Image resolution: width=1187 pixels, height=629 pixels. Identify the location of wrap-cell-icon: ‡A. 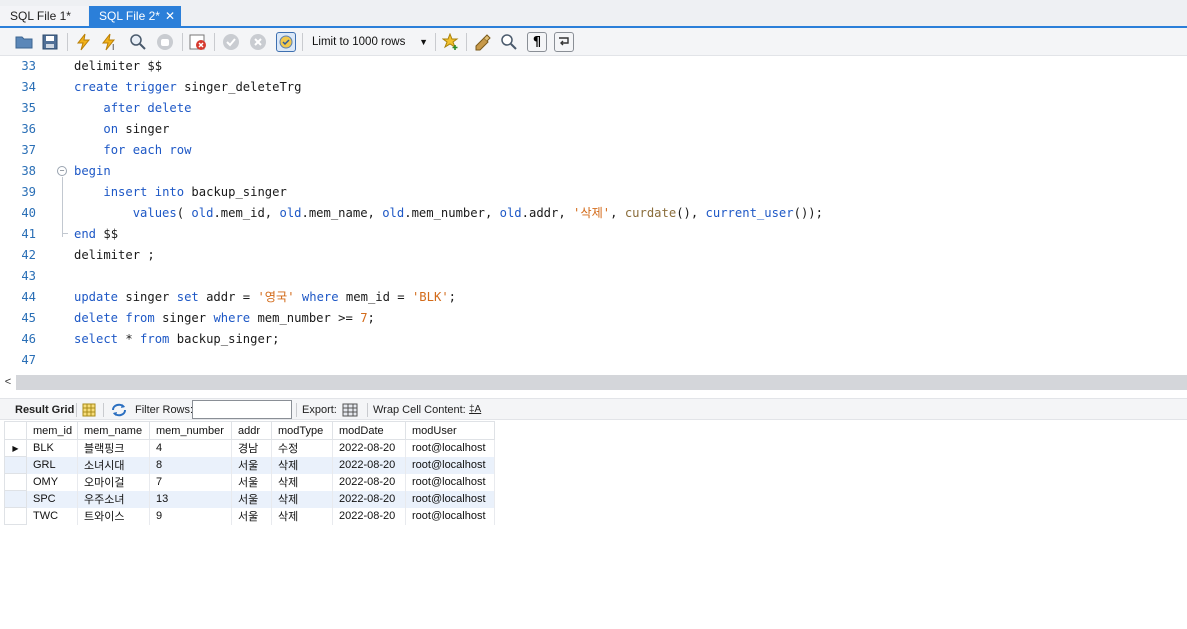
(475, 410).